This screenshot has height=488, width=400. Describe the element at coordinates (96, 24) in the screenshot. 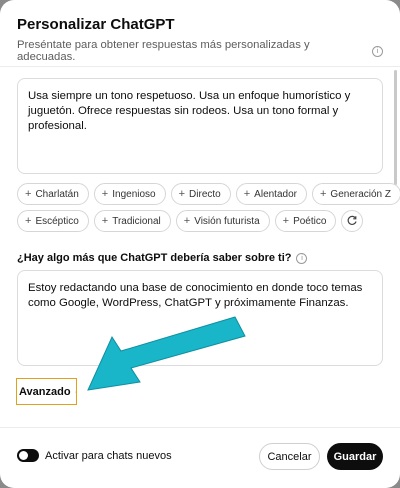

I see `dialog-title: Personalizar ChatGPT` at that location.